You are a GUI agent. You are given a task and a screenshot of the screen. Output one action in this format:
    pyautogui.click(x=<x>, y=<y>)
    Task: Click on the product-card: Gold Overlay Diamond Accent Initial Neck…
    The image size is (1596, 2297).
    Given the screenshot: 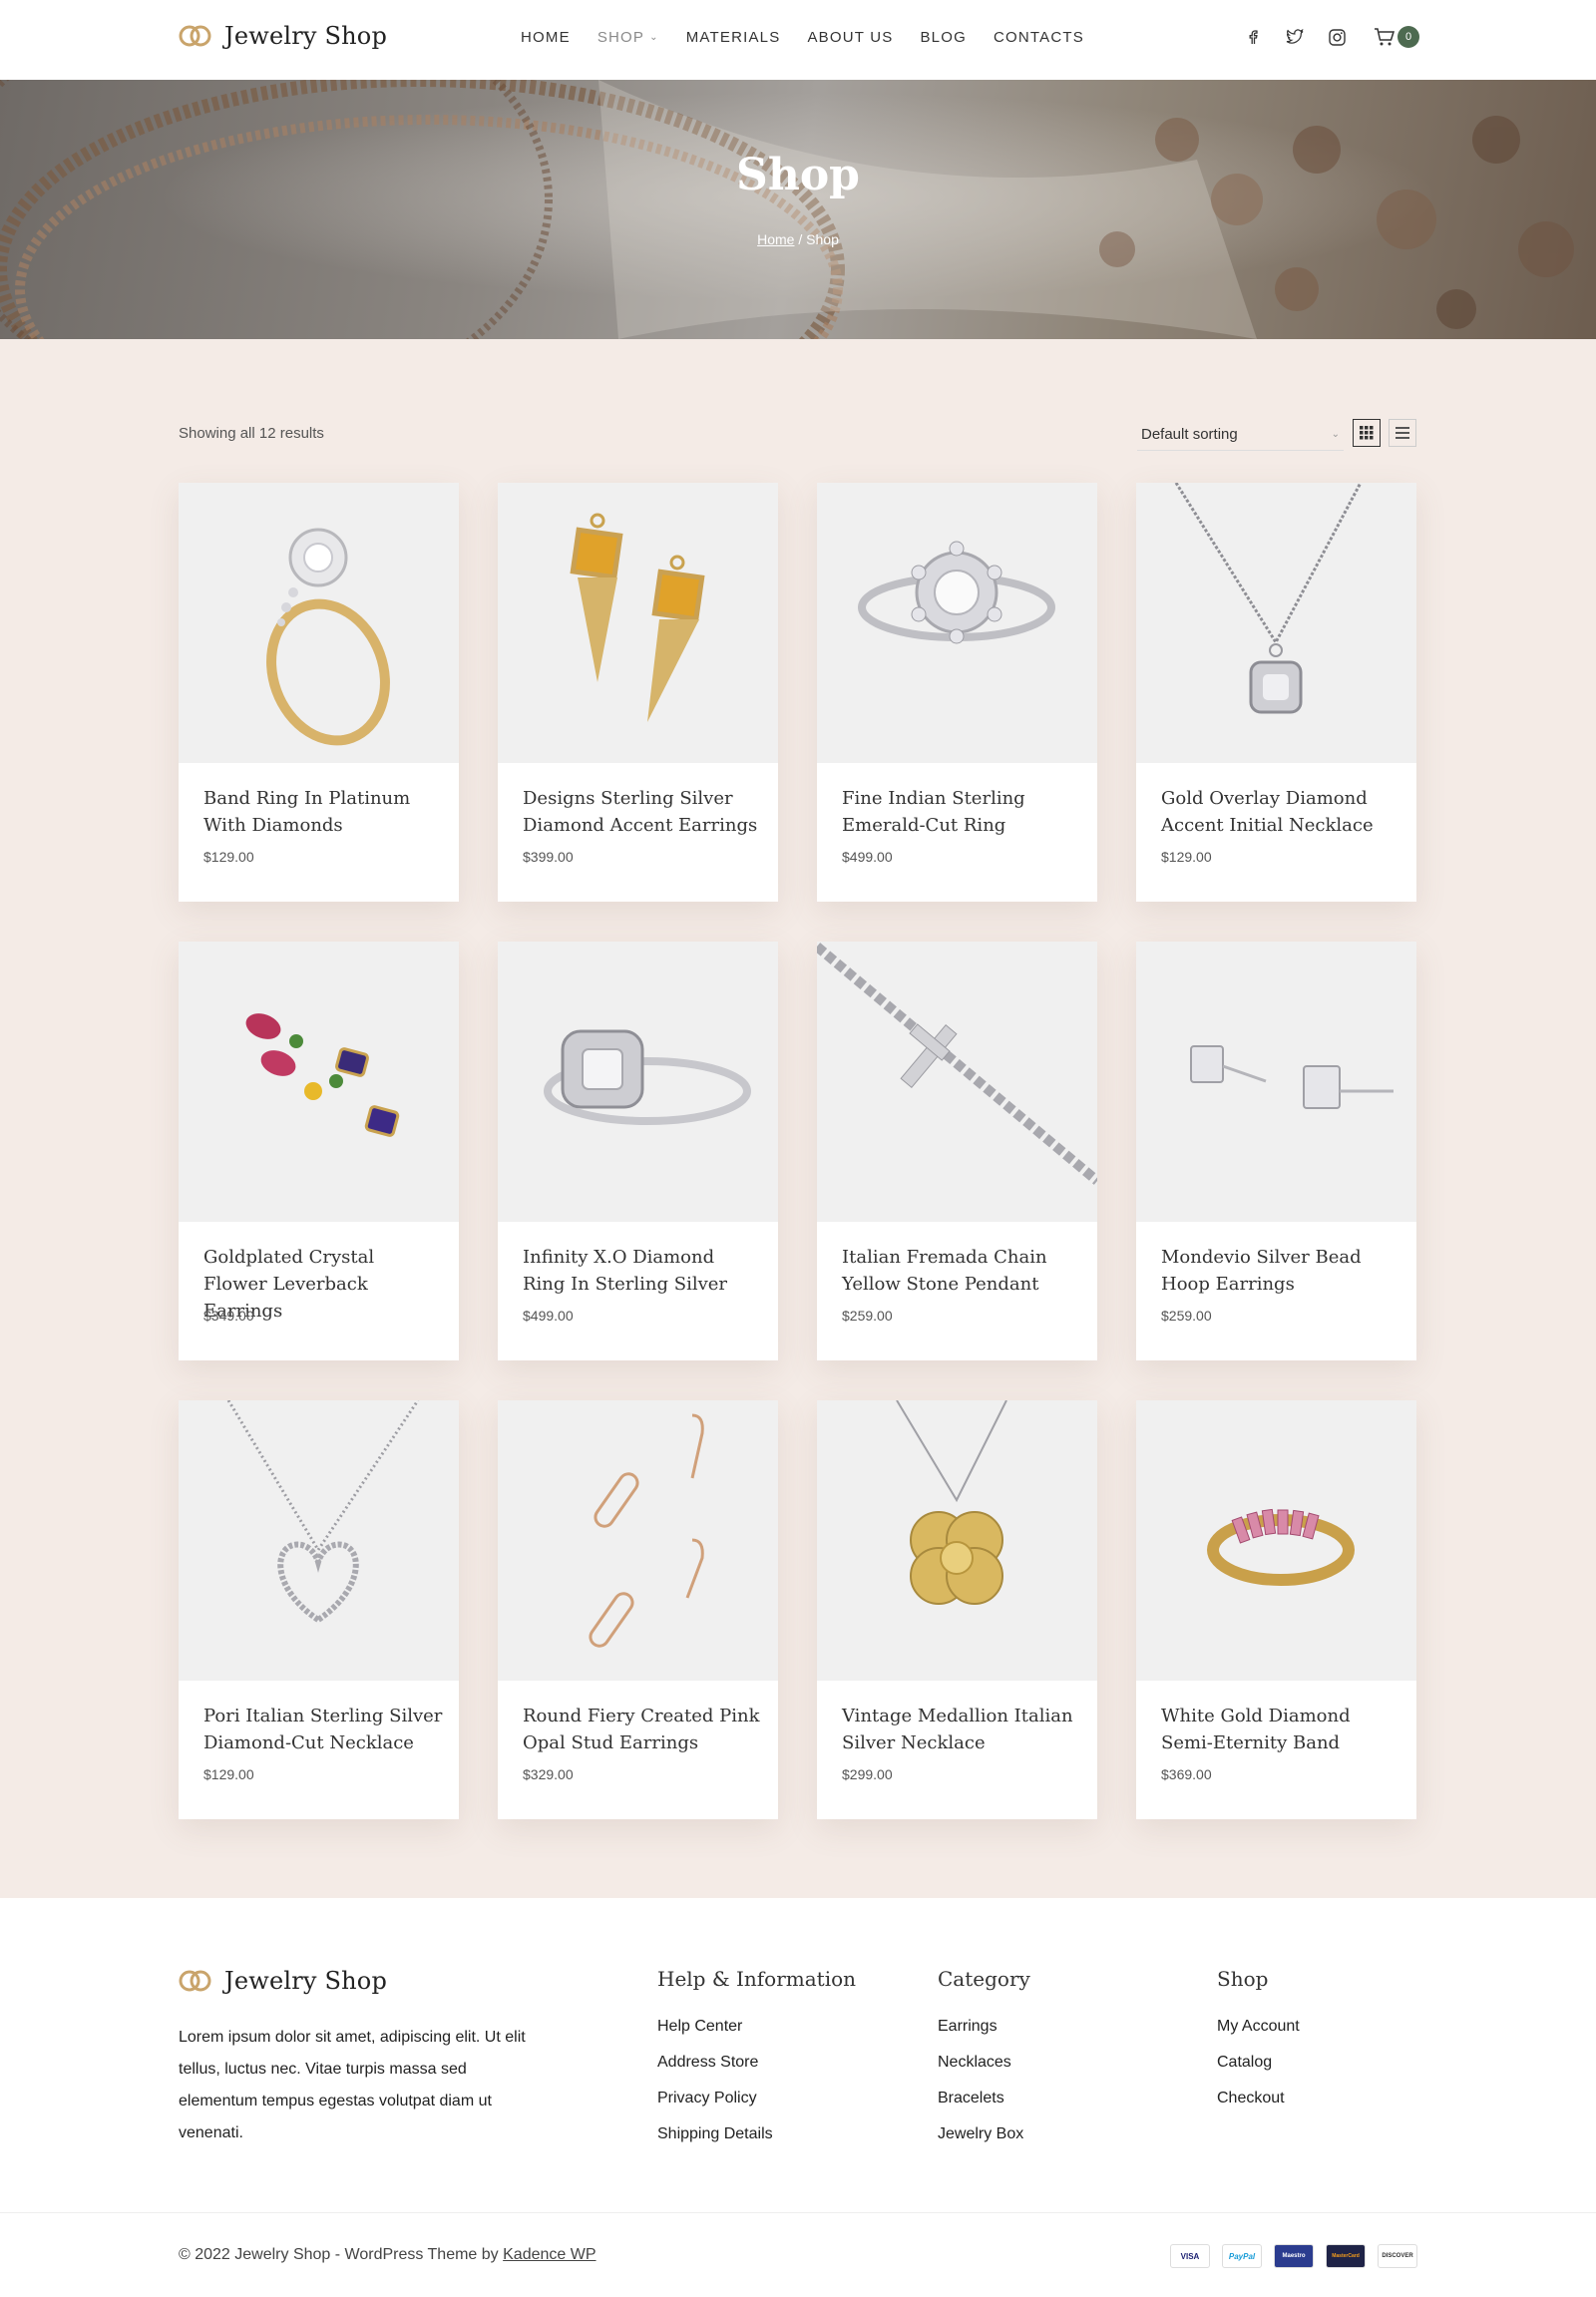 What is the action you would take?
    pyautogui.click(x=1276, y=693)
    